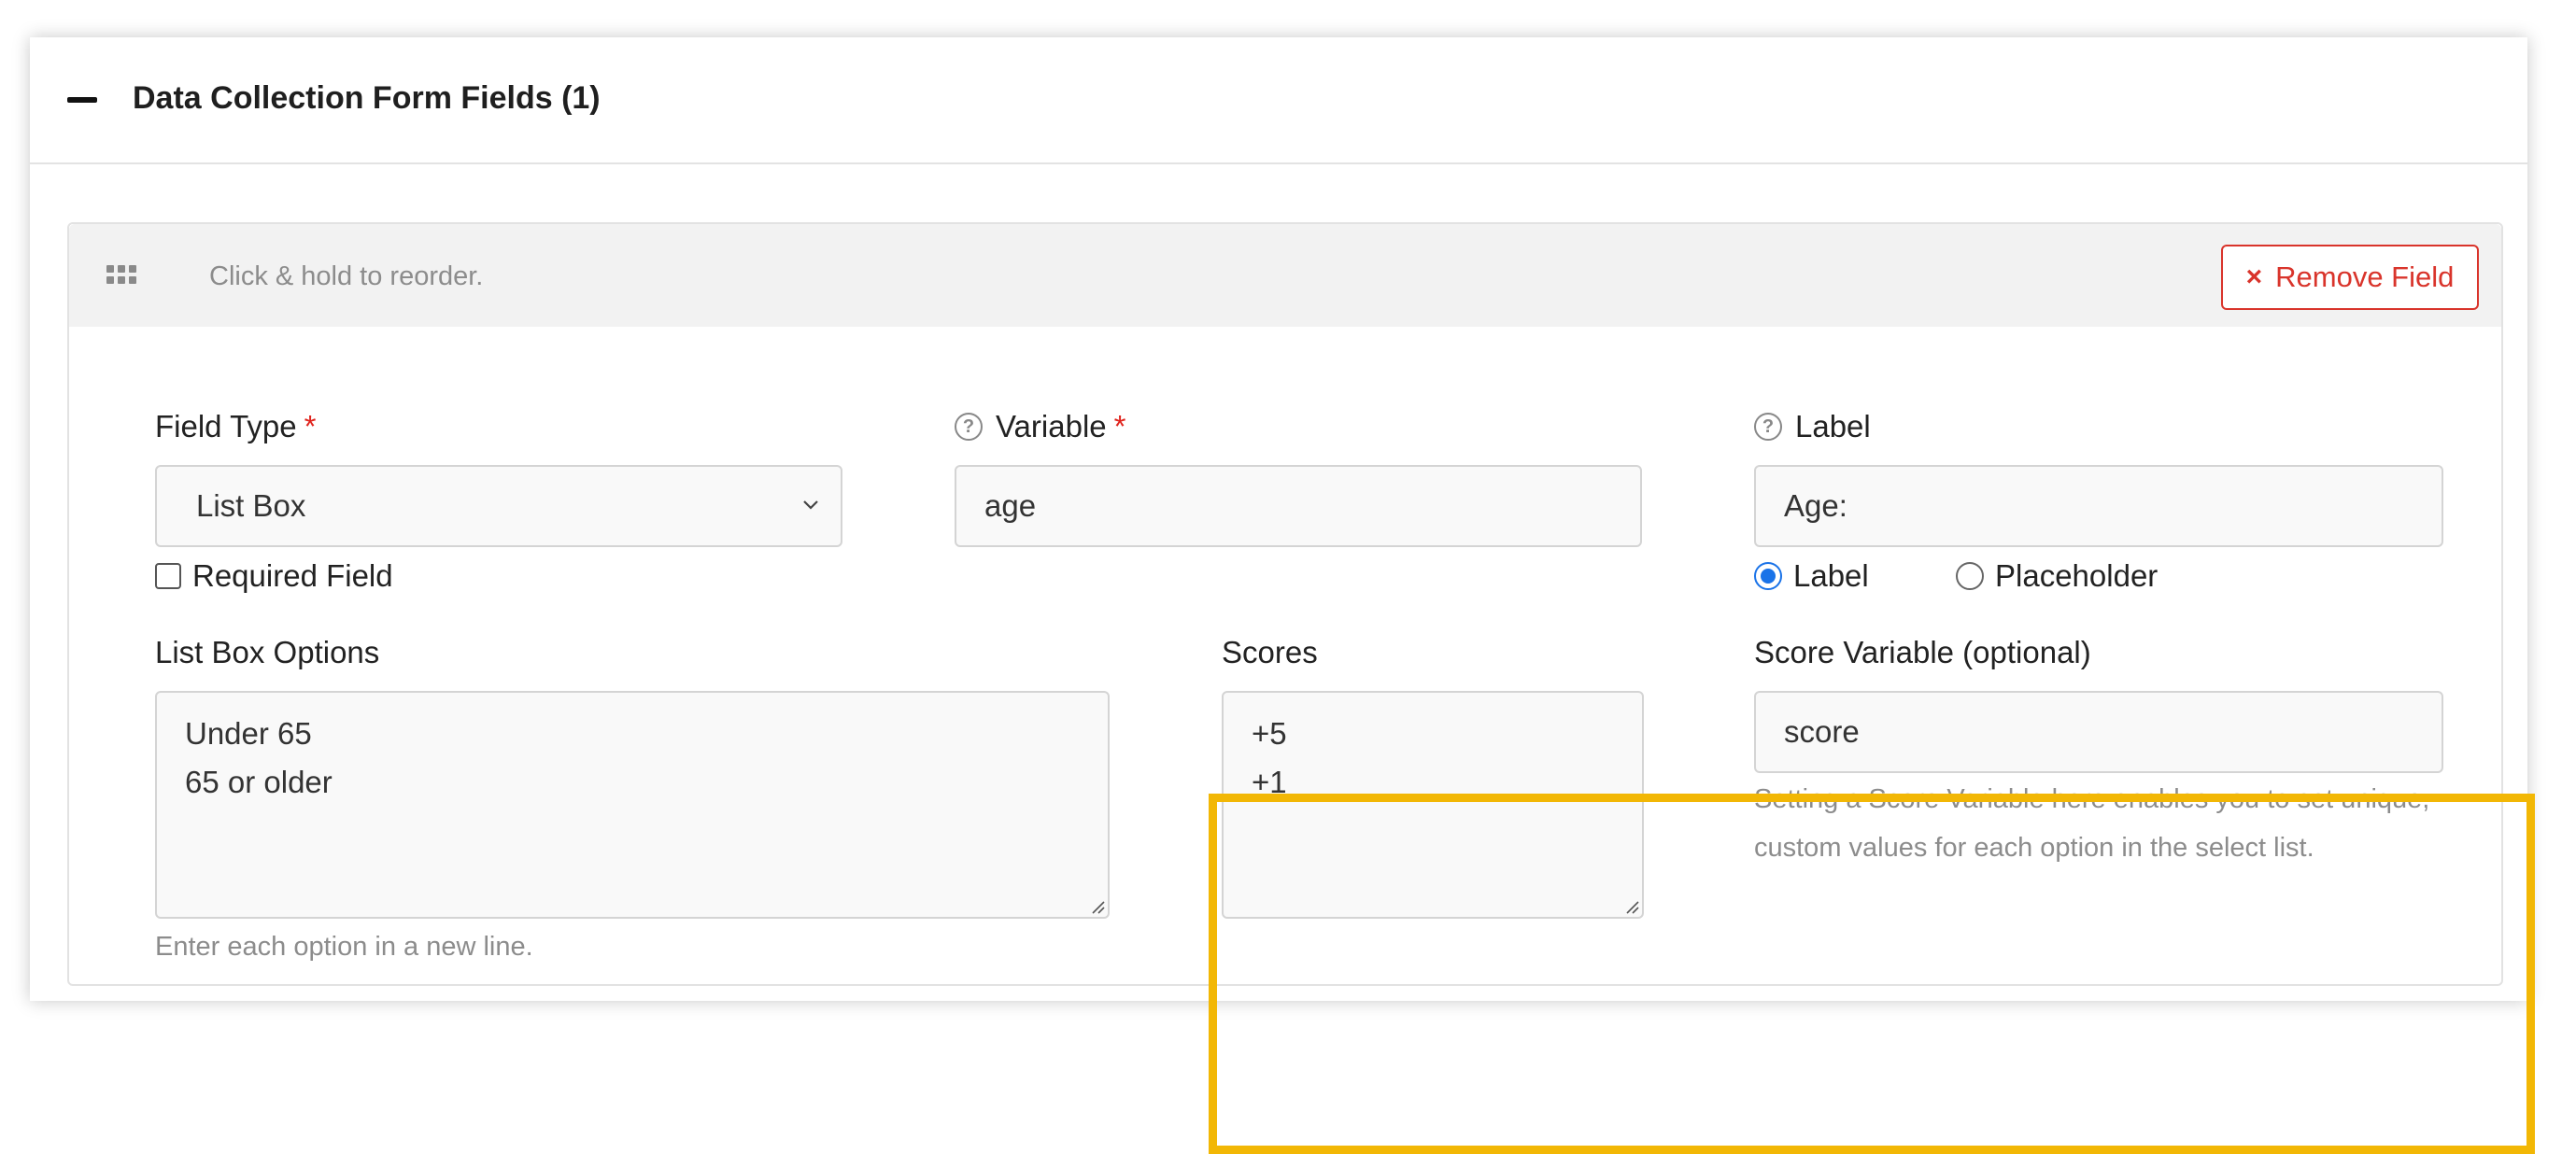  I want to click on score-line: +1, so click(1269, 782).